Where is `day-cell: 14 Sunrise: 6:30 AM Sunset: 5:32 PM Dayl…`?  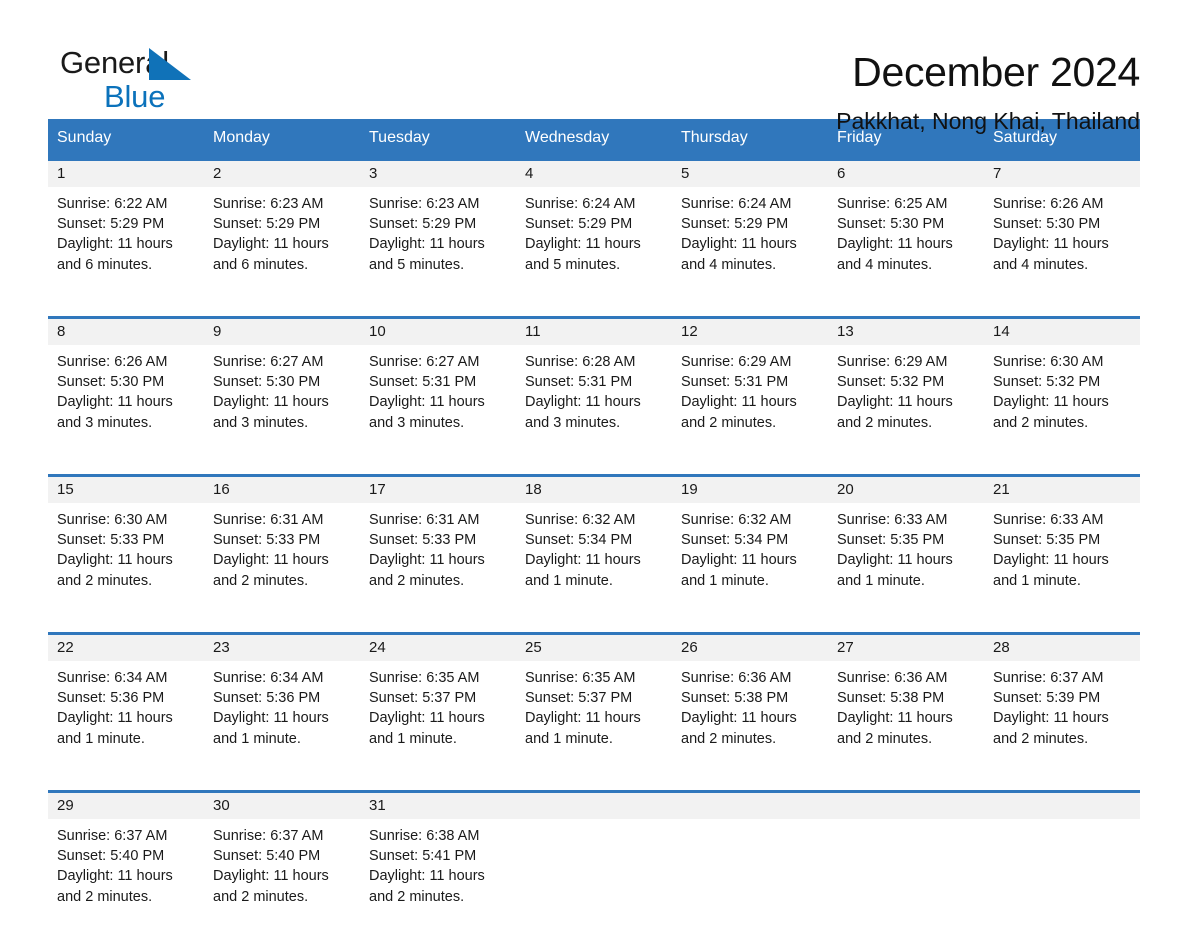
day-cell: 14 Sunrise: 6:30 AM Sunset: 5:32 PM Dayl… is located at coordinates (1062, 386).